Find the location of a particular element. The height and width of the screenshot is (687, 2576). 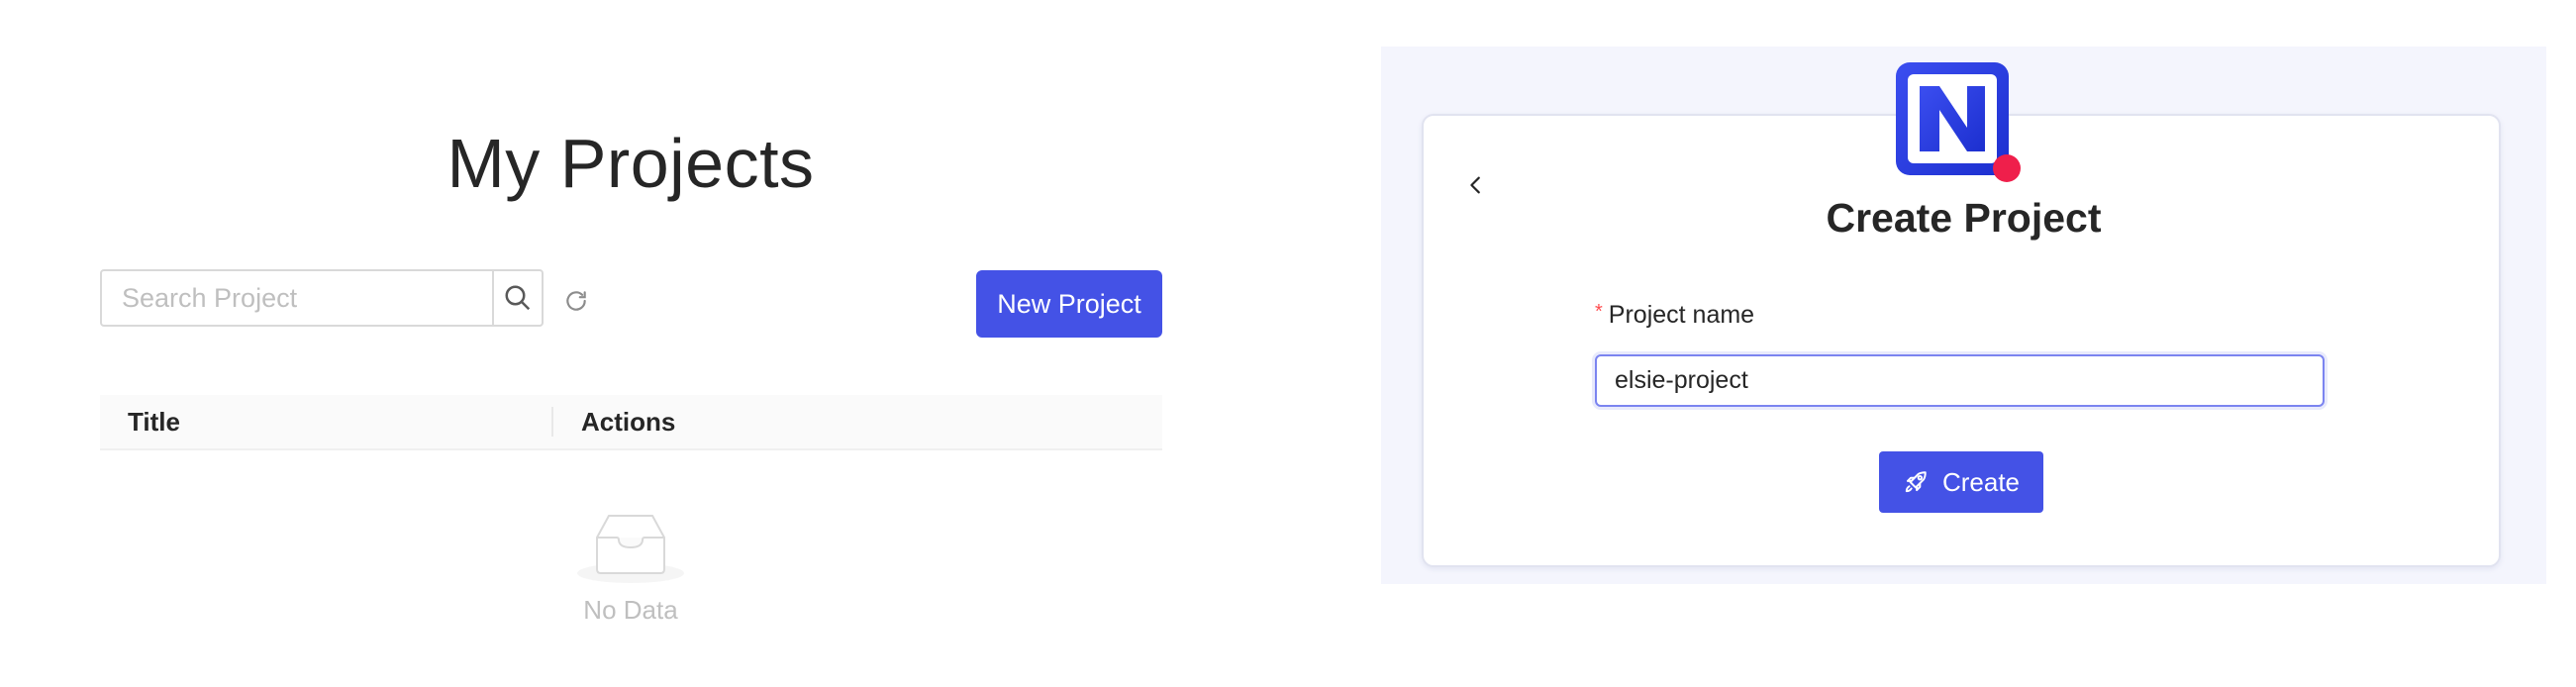

empty-label: No Data is located at coordinates (631, 610).